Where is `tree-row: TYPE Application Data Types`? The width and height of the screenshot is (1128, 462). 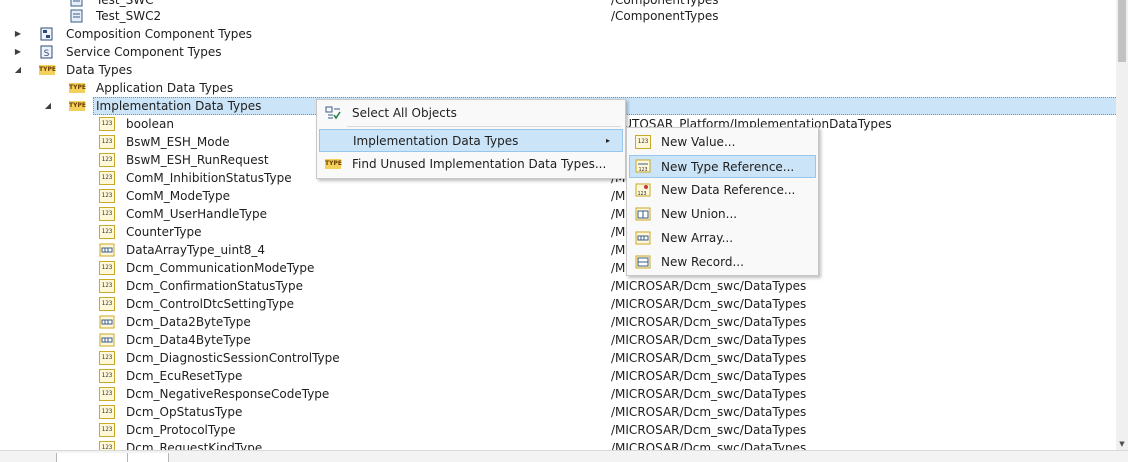 tree-row: TYPE Application Data Types is located at coordinates (558, 88).